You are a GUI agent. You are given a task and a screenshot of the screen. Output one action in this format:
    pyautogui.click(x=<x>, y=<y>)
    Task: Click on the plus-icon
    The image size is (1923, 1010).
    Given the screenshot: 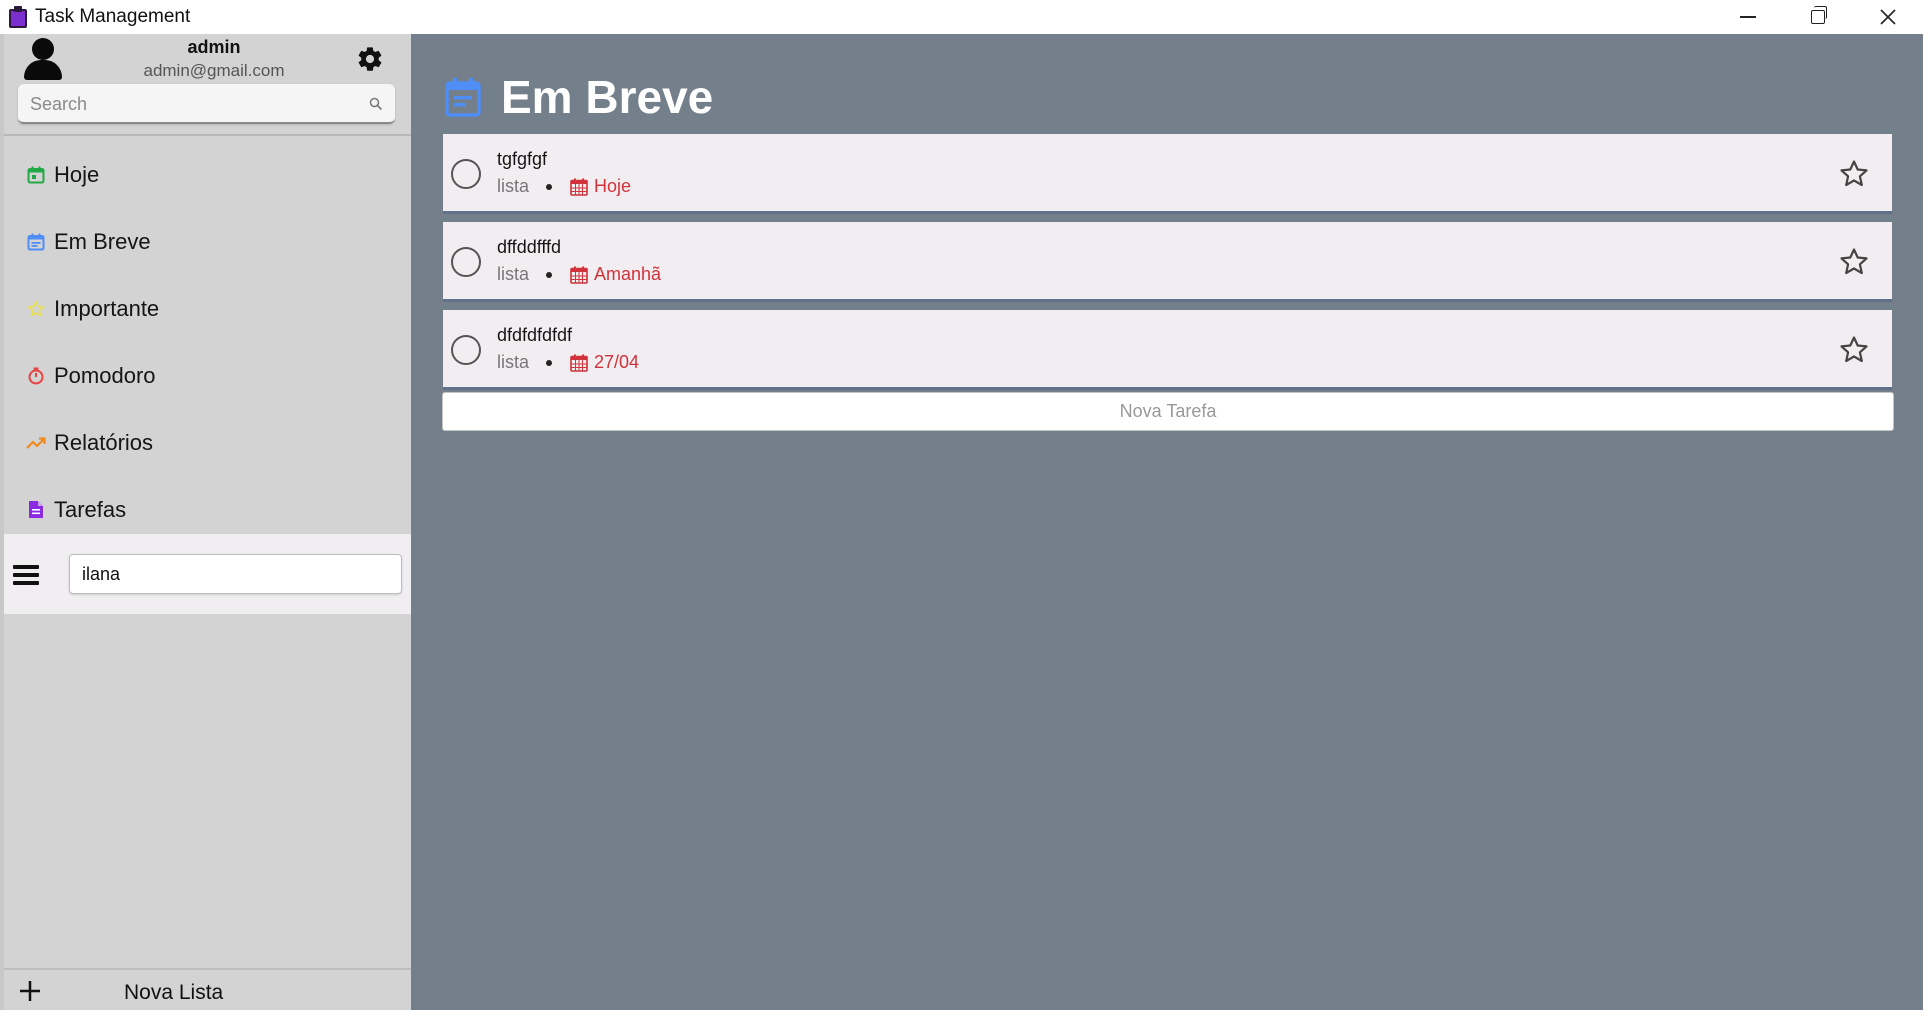 What is the action you would take?
    pyautogui.click(x=30, y=991)
    